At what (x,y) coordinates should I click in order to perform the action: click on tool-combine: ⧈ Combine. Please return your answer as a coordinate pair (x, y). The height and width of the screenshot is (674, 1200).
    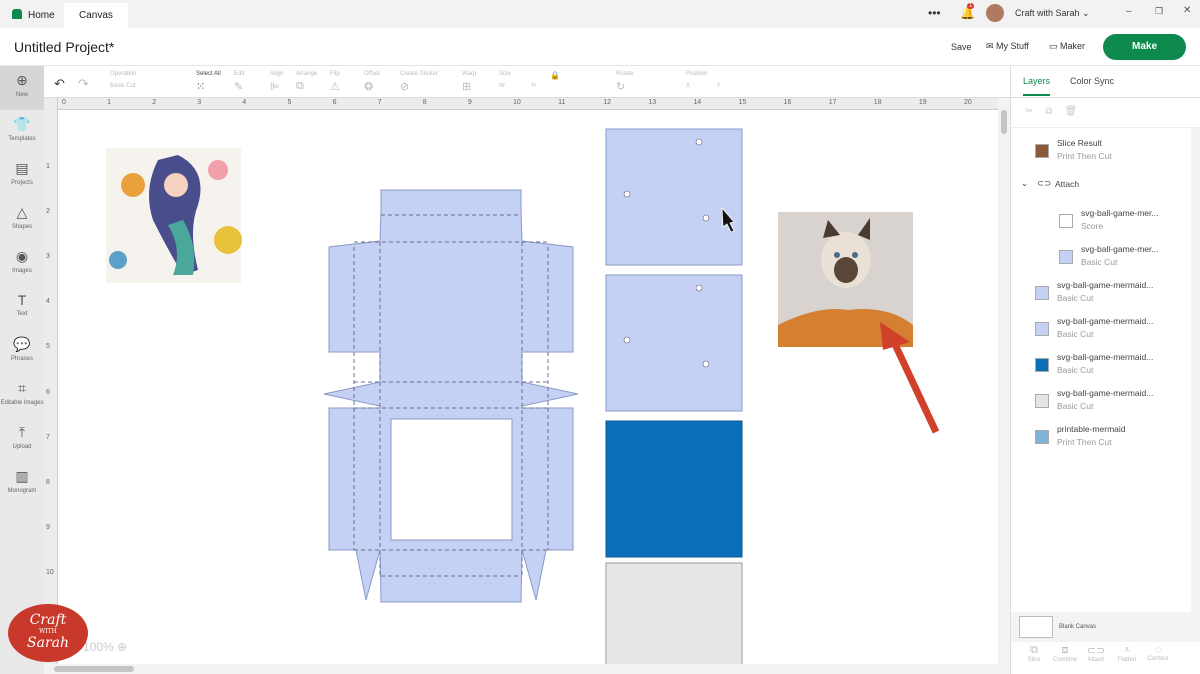
    Looking at the image, I should click on (1065, 653).